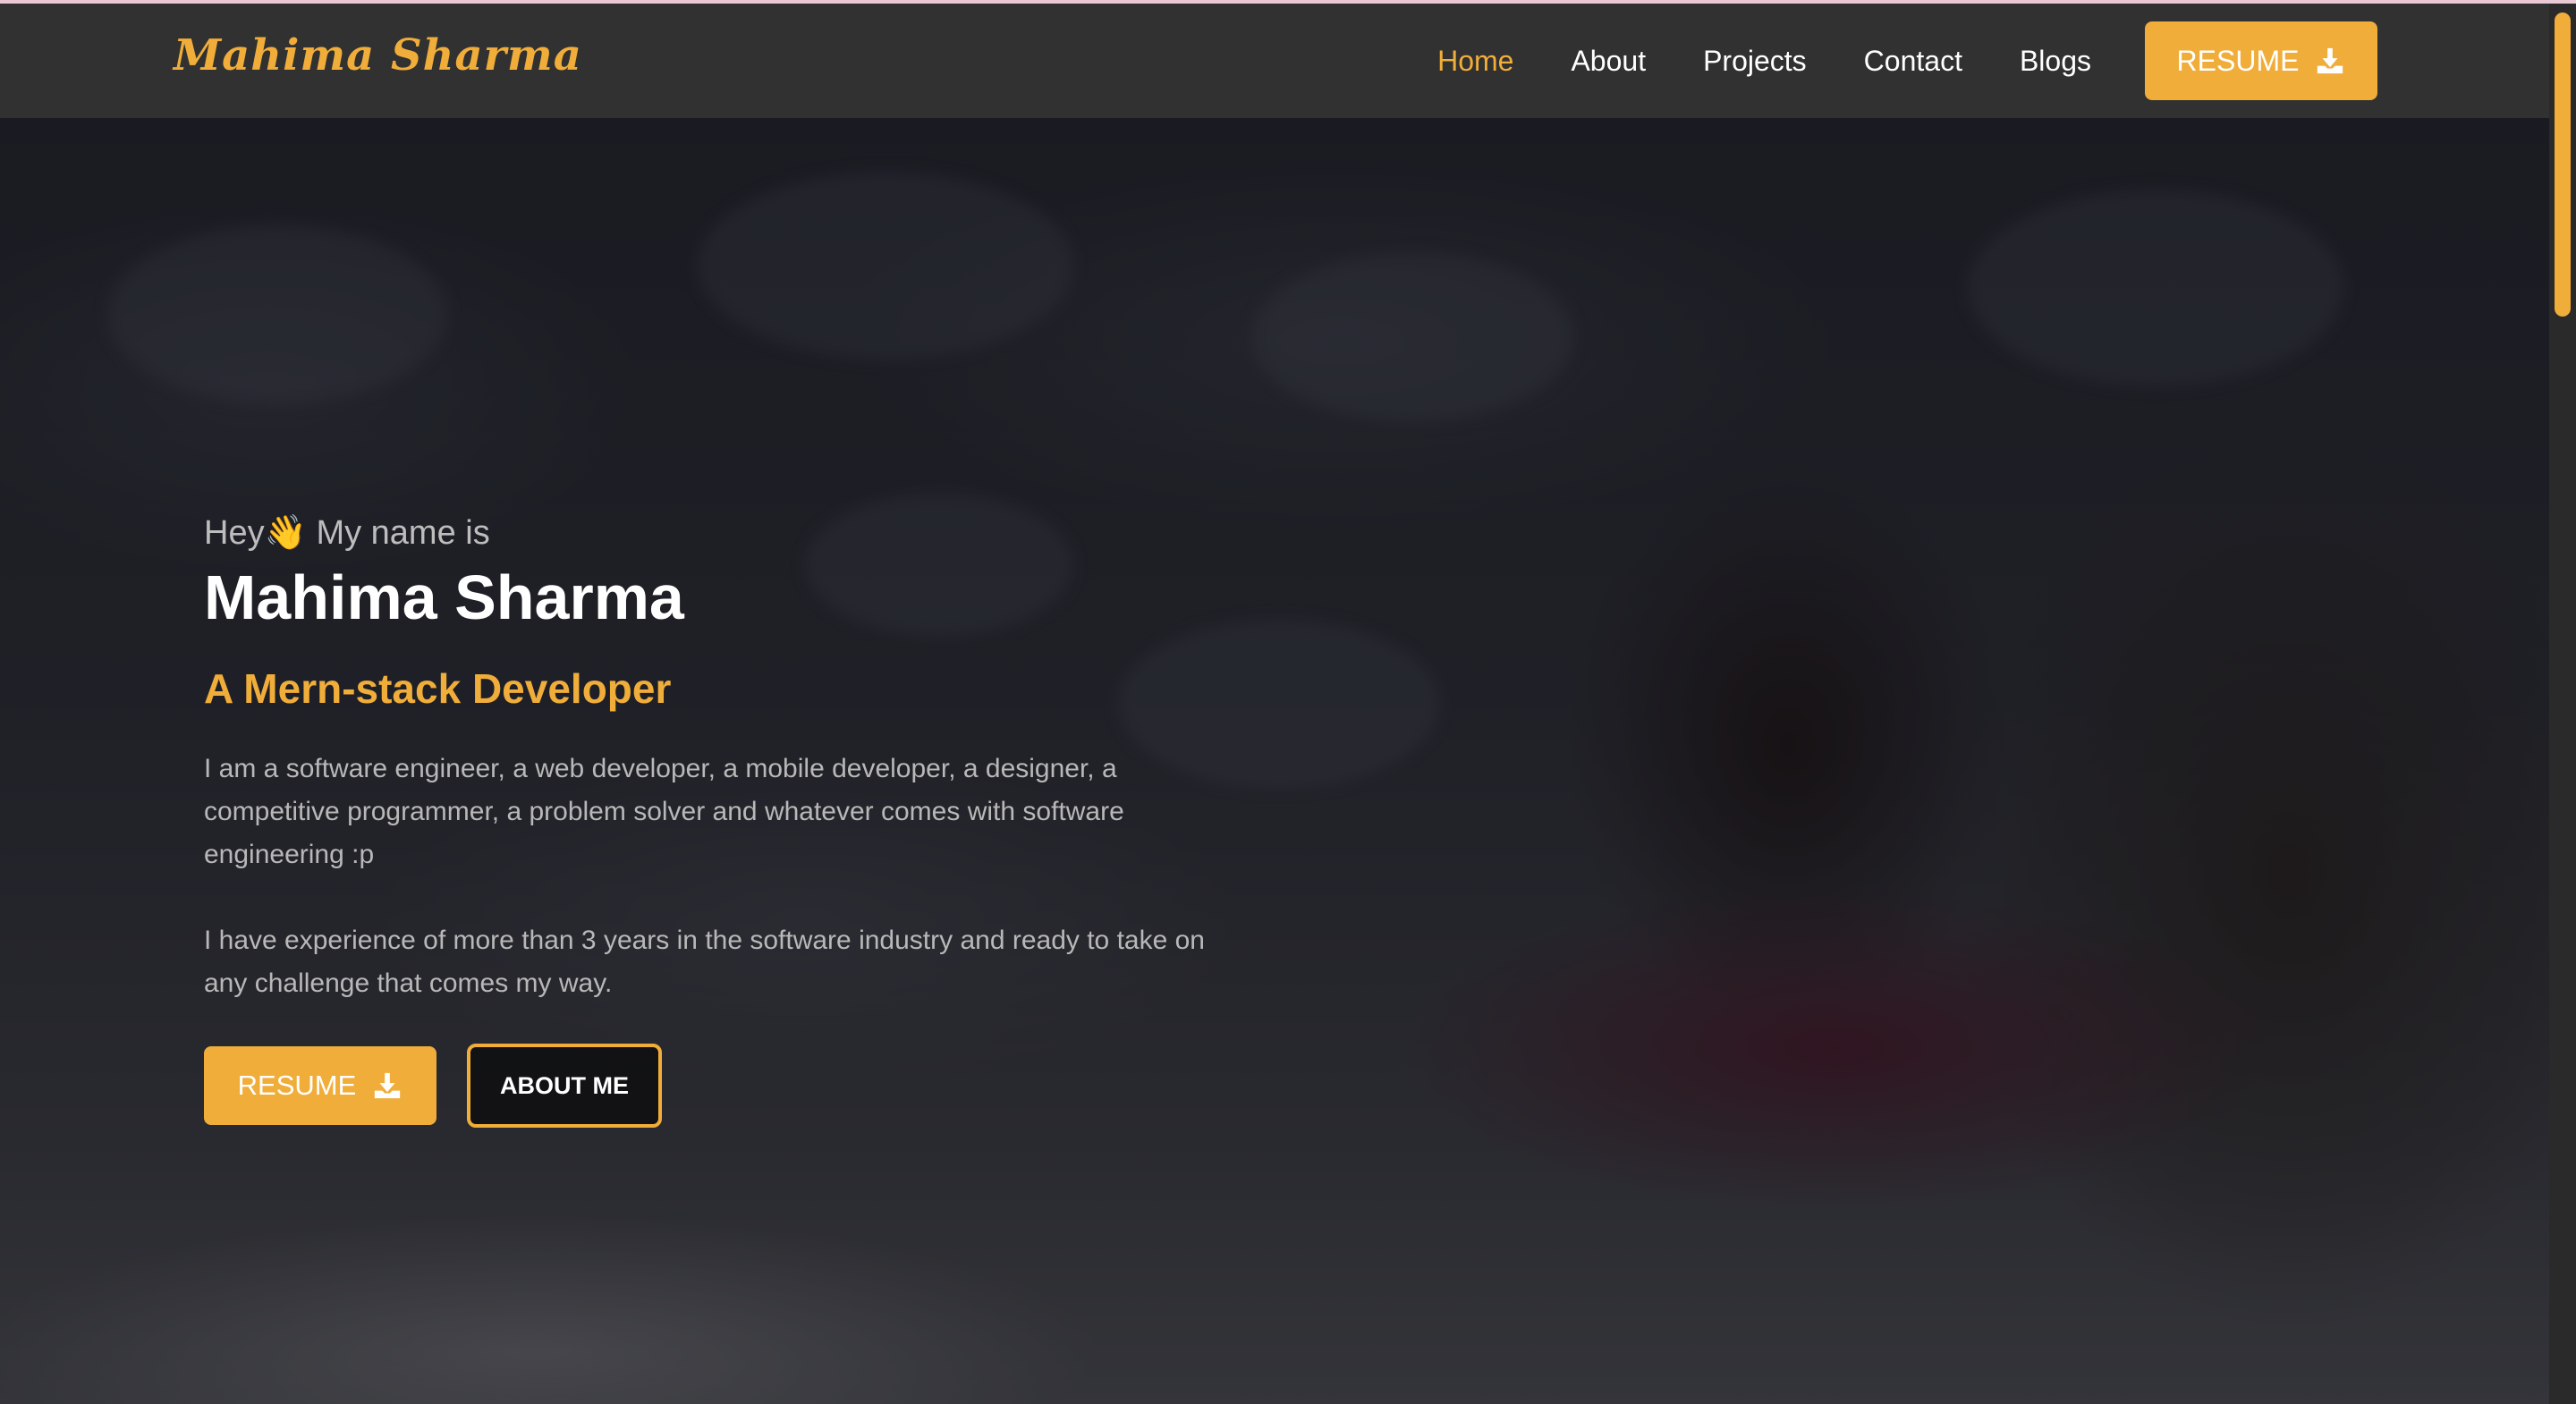 The height and width of the screenshot is (1404, 2576). Describe the element at coordinates (2562, 704) in the screenshot. I see `page-scrollbar` at that location.